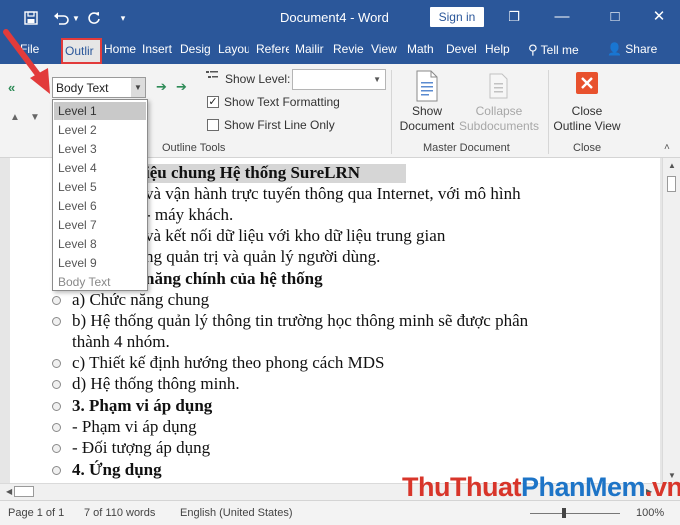 The height and width of the screenshot is (525, 680). Describe the element at coordinates (61, 18) in the screenshot. I see `undo-icon` at that location.